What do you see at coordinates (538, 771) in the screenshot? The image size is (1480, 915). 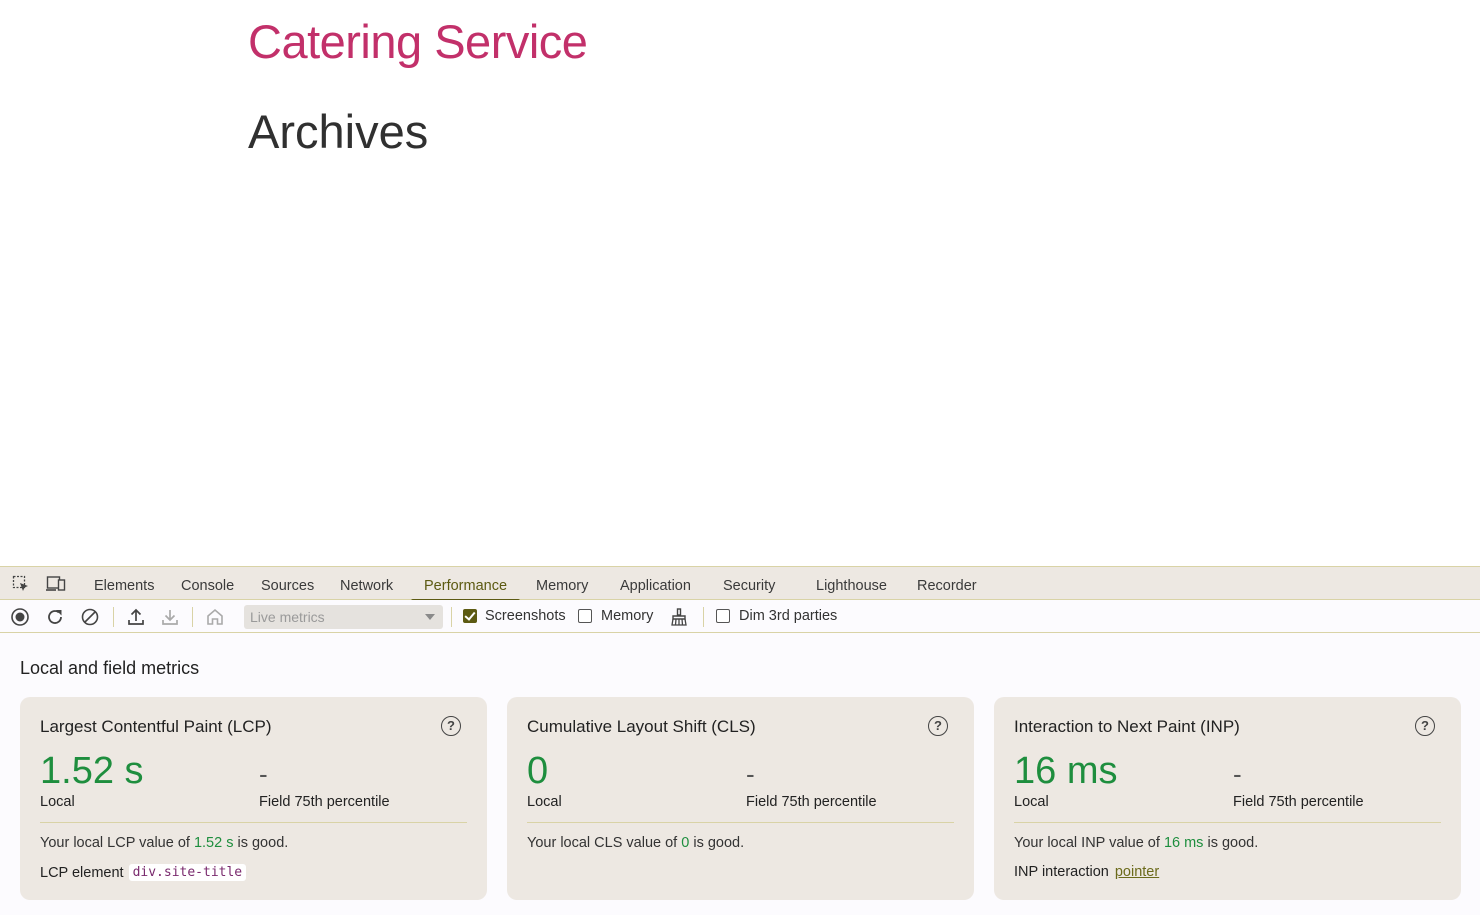 I see `local-value: 0` at bounding box center [538, 771].